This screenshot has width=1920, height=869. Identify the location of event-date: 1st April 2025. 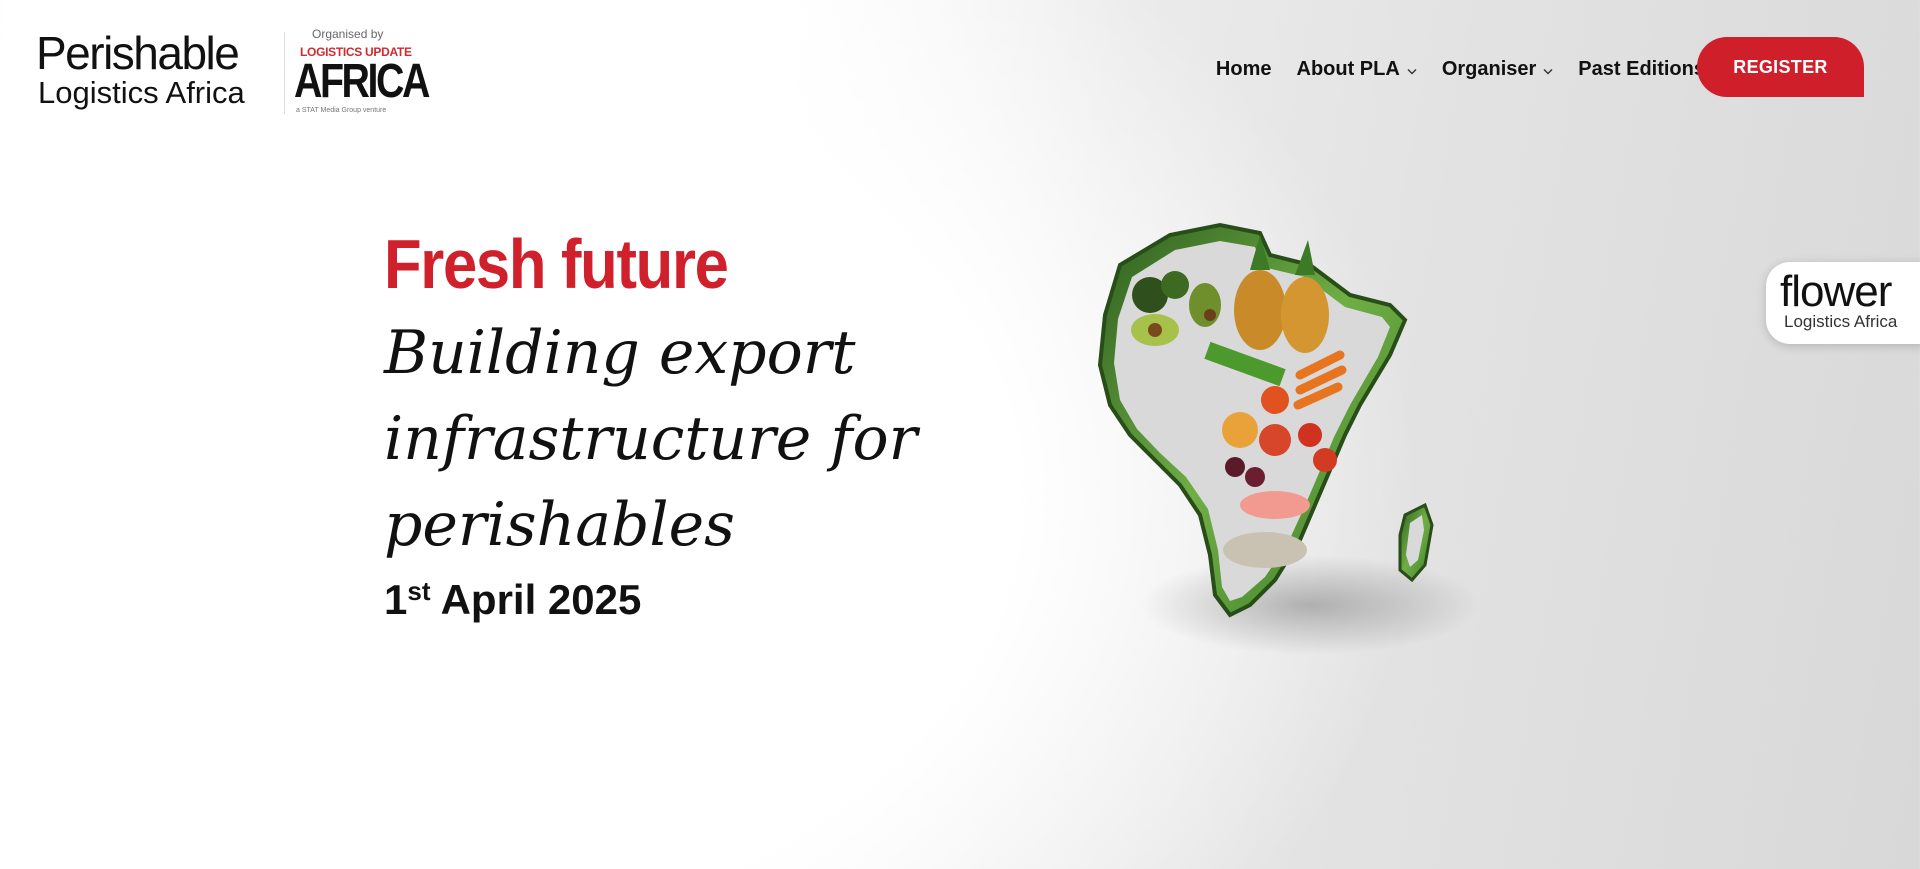
(512, 600).